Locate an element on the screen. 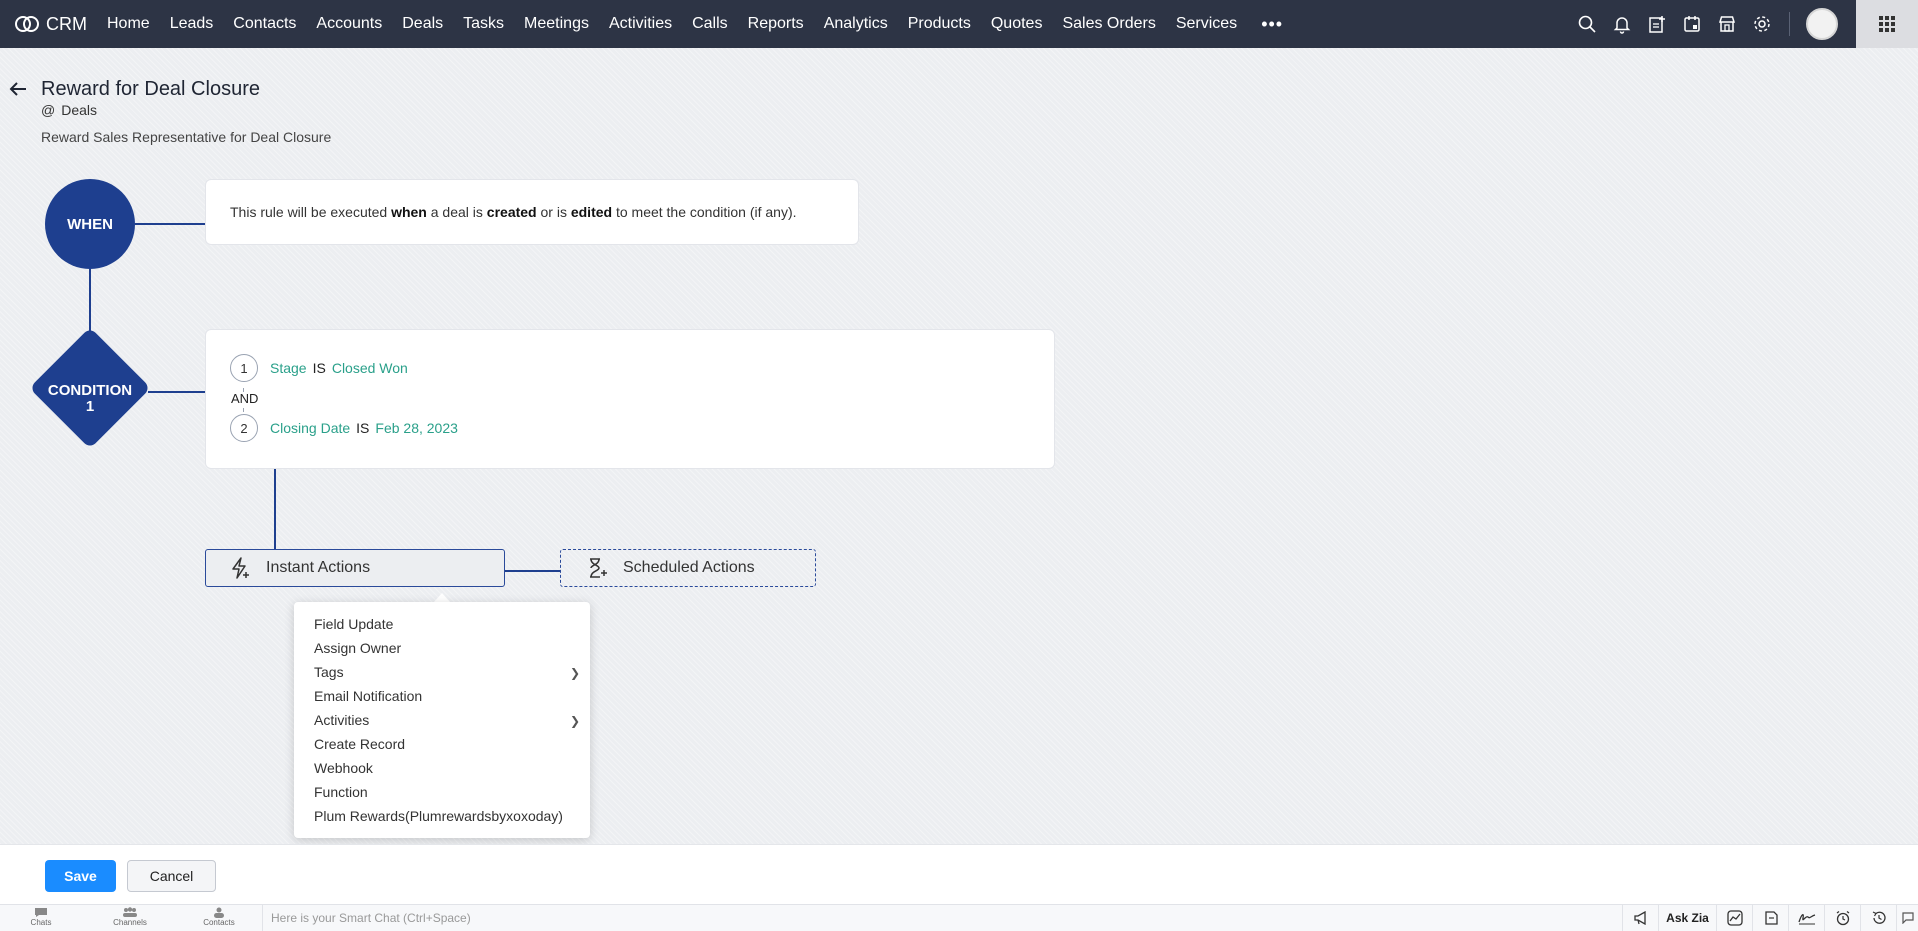 This screenshot has width=1918, height=931. scheduled-actions-label: Scheduled Actions is located at coordinates (689, 567).